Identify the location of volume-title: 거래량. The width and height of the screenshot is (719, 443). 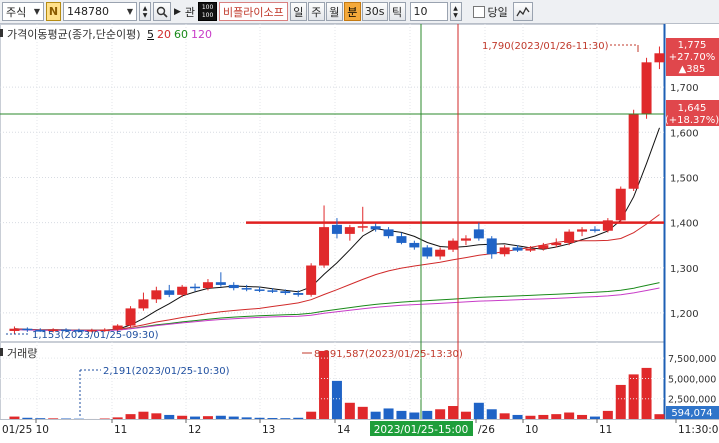
(20, 353).